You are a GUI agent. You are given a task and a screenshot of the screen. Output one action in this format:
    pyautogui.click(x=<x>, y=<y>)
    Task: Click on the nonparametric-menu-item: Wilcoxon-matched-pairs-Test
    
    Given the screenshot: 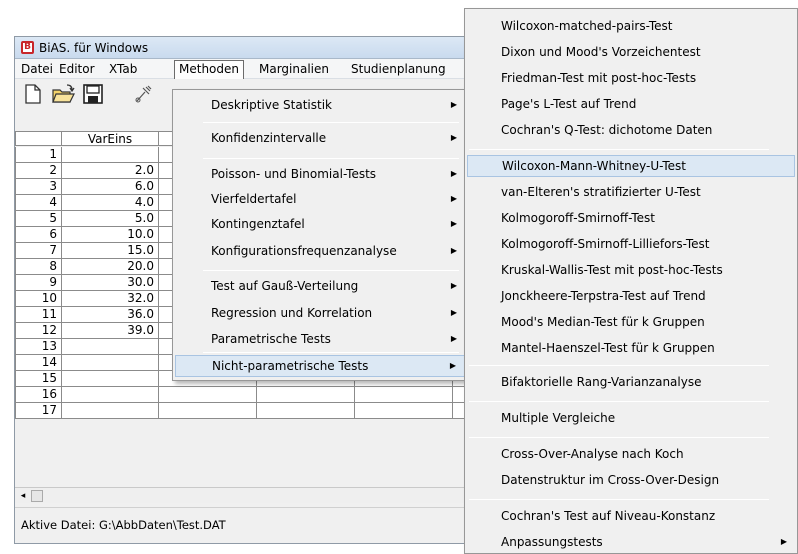 What is the action you would take?
    pyautogui.click(x=631, y=26)
    